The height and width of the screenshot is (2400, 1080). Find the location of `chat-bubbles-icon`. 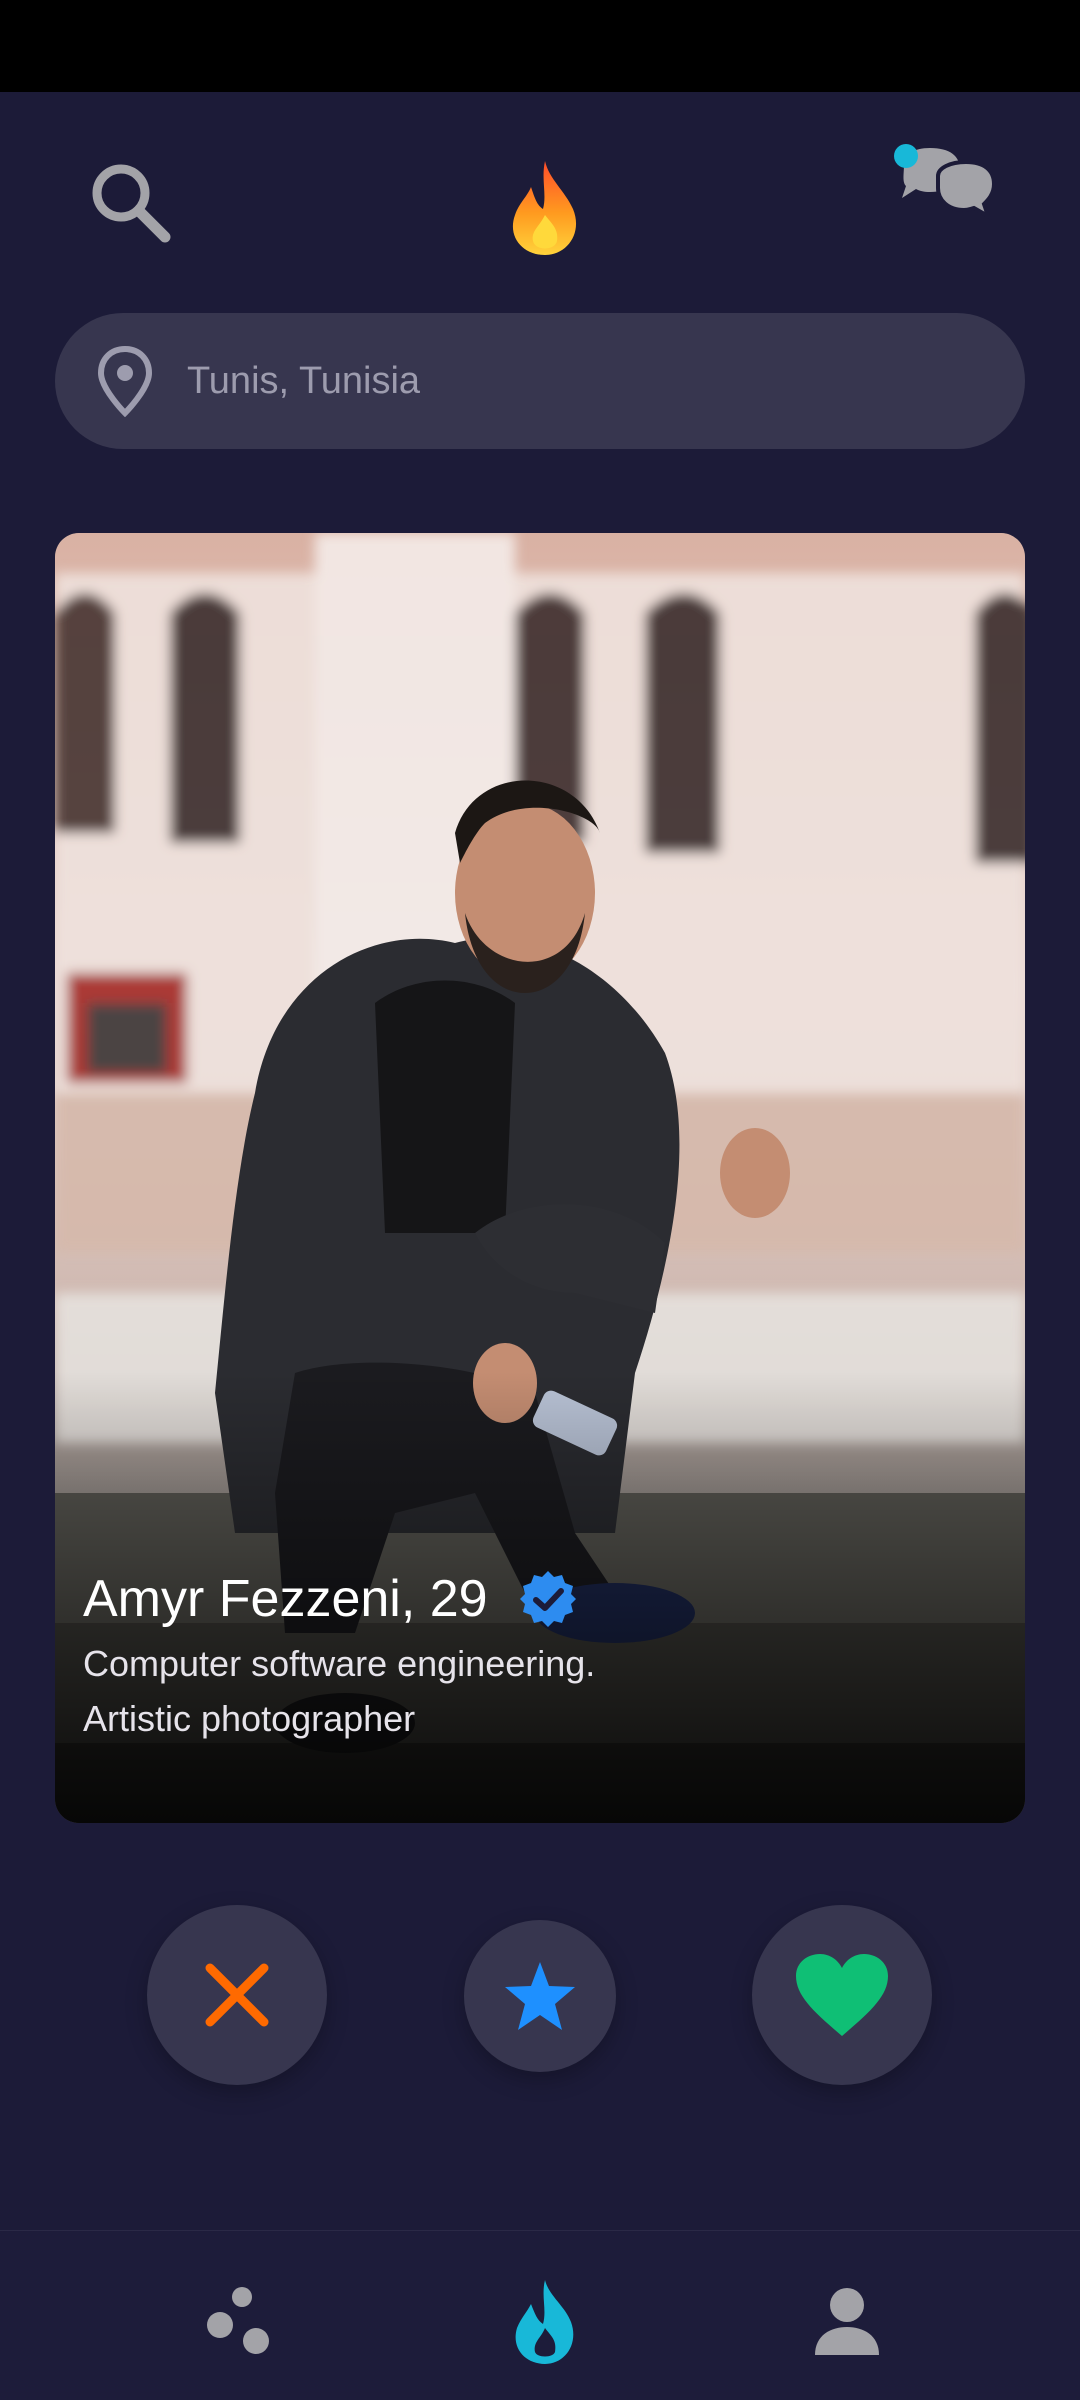

chat-bubbles-icon is located at coordinates (945, 182).